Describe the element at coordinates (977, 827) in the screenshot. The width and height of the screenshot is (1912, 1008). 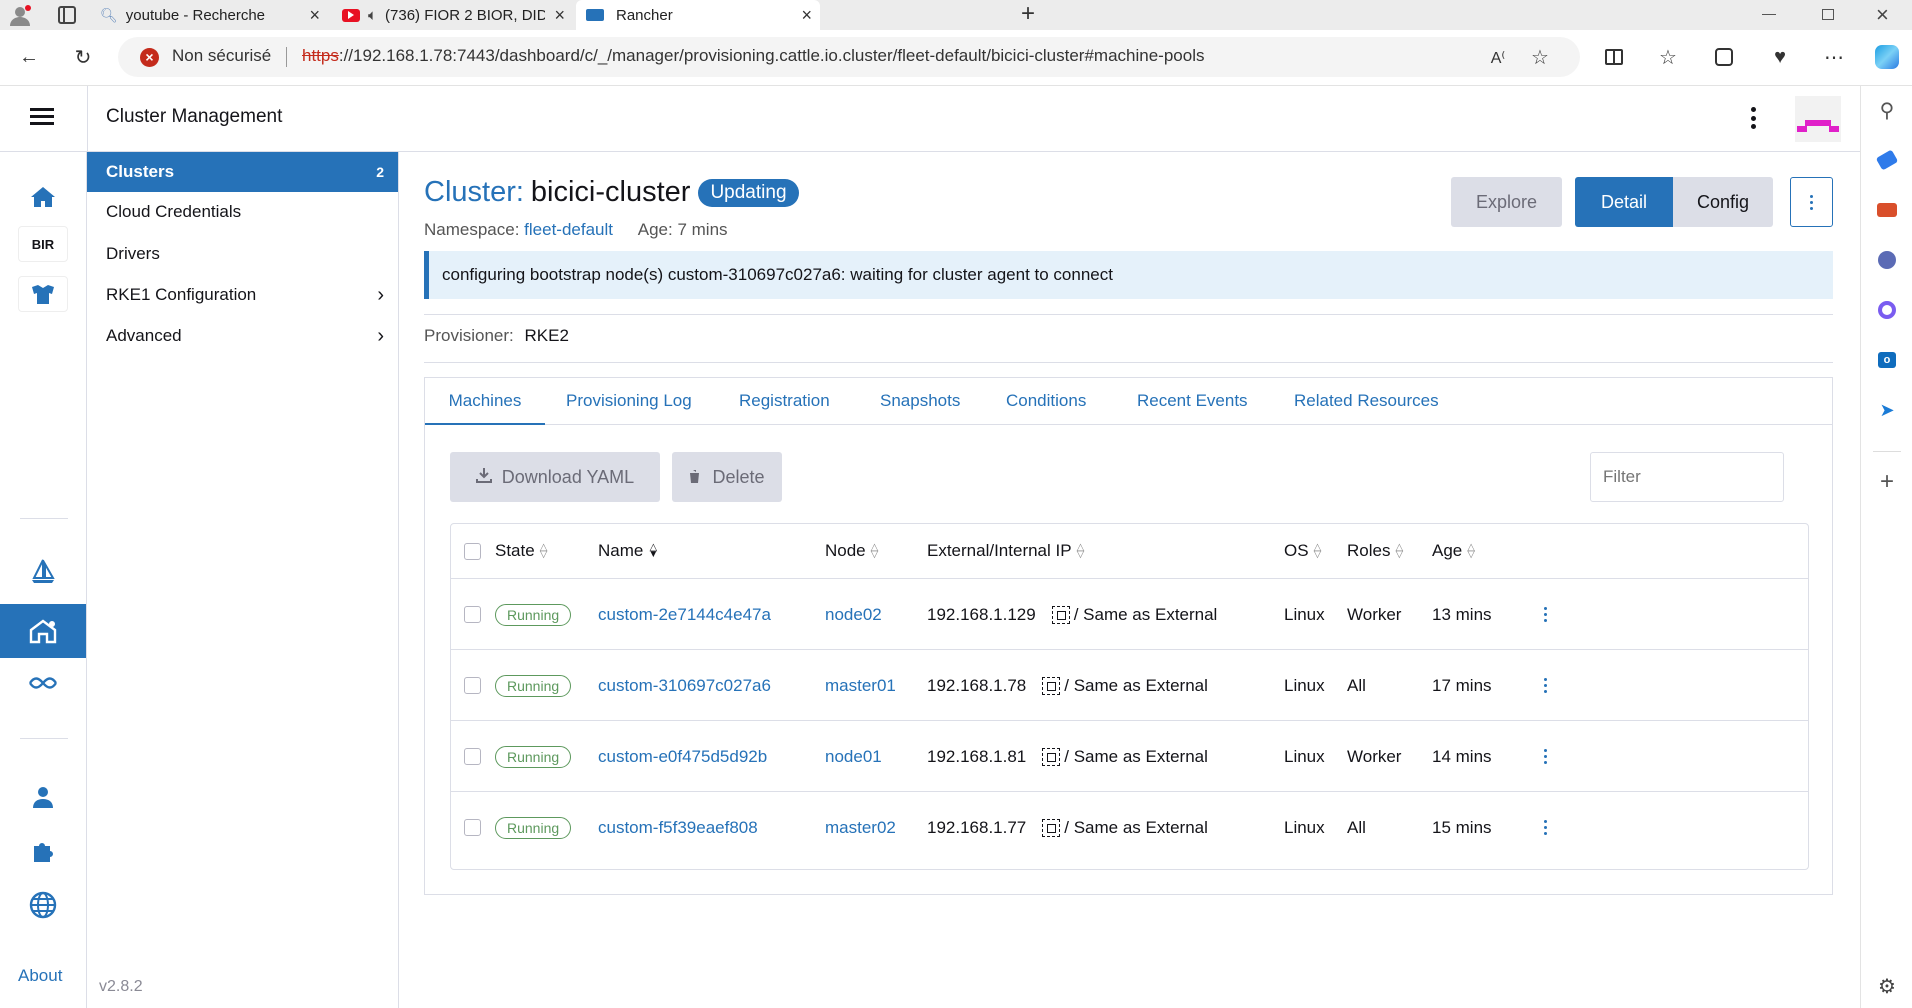
I see `external-ip: 192.168.1.77` at that location.